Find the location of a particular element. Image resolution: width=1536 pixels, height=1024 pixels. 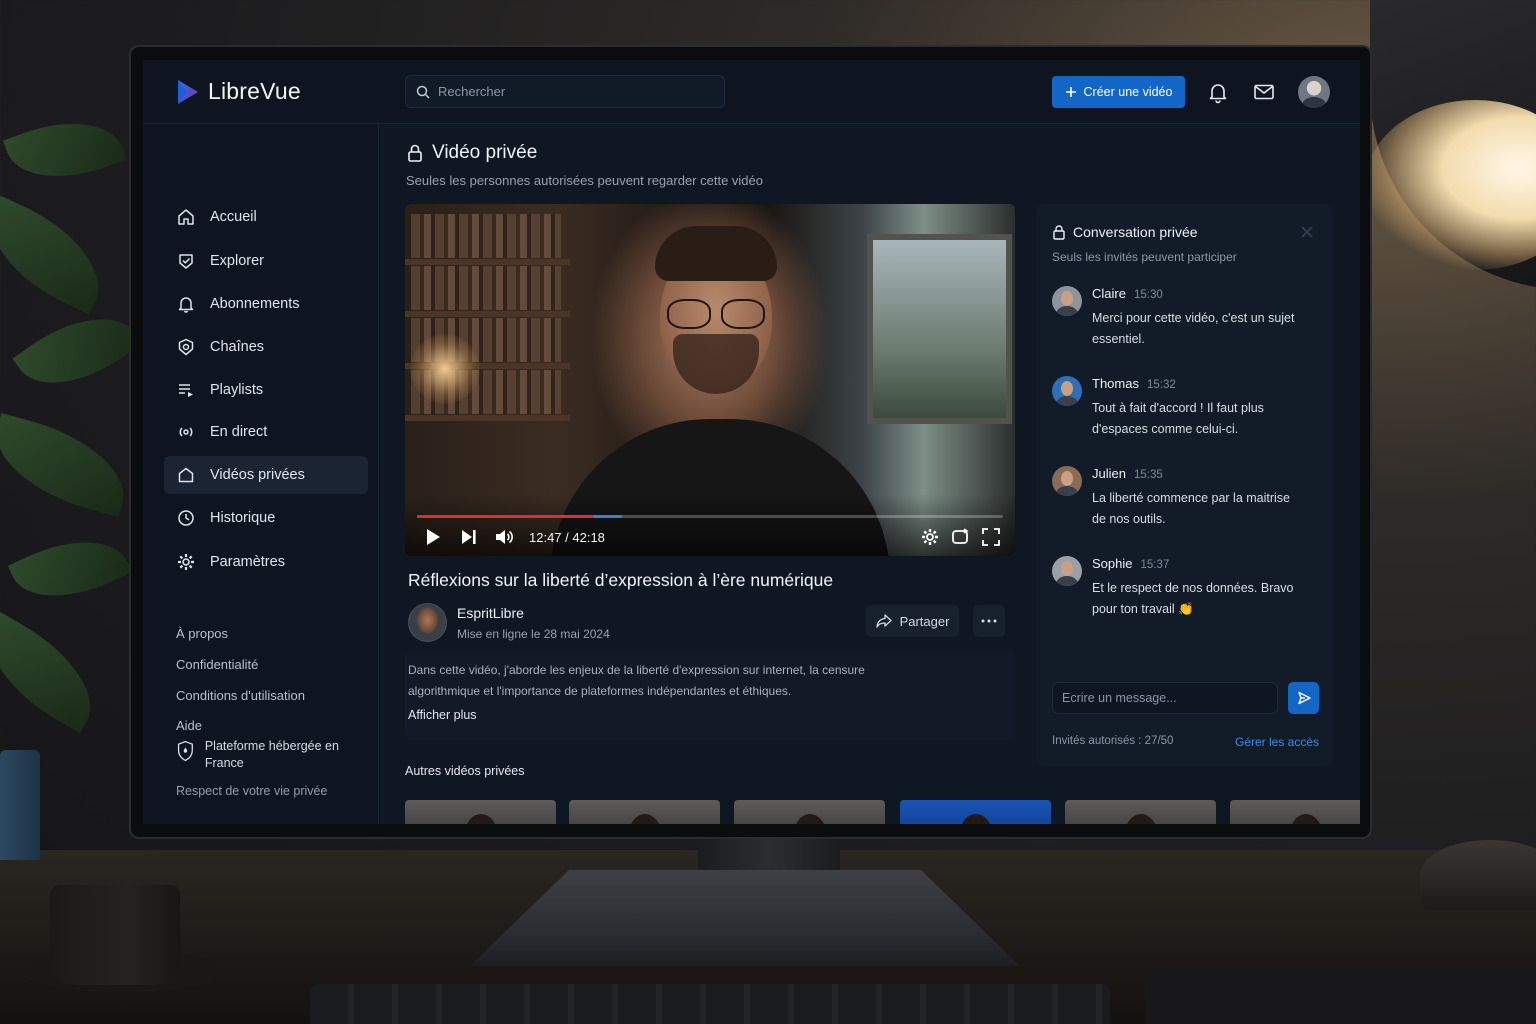

channel-avatar is located at coordinates (427, 622).